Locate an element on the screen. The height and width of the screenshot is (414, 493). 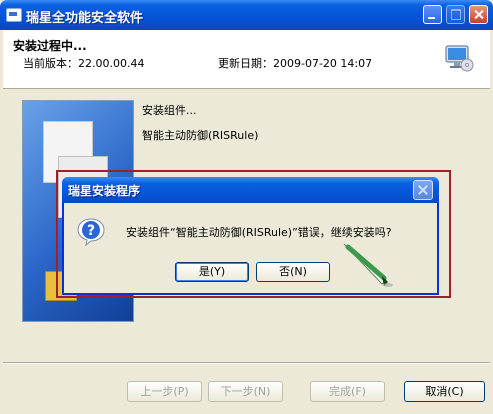
current-version: 当前版本：22.00.00.44 is located at coordinates (84, 63).